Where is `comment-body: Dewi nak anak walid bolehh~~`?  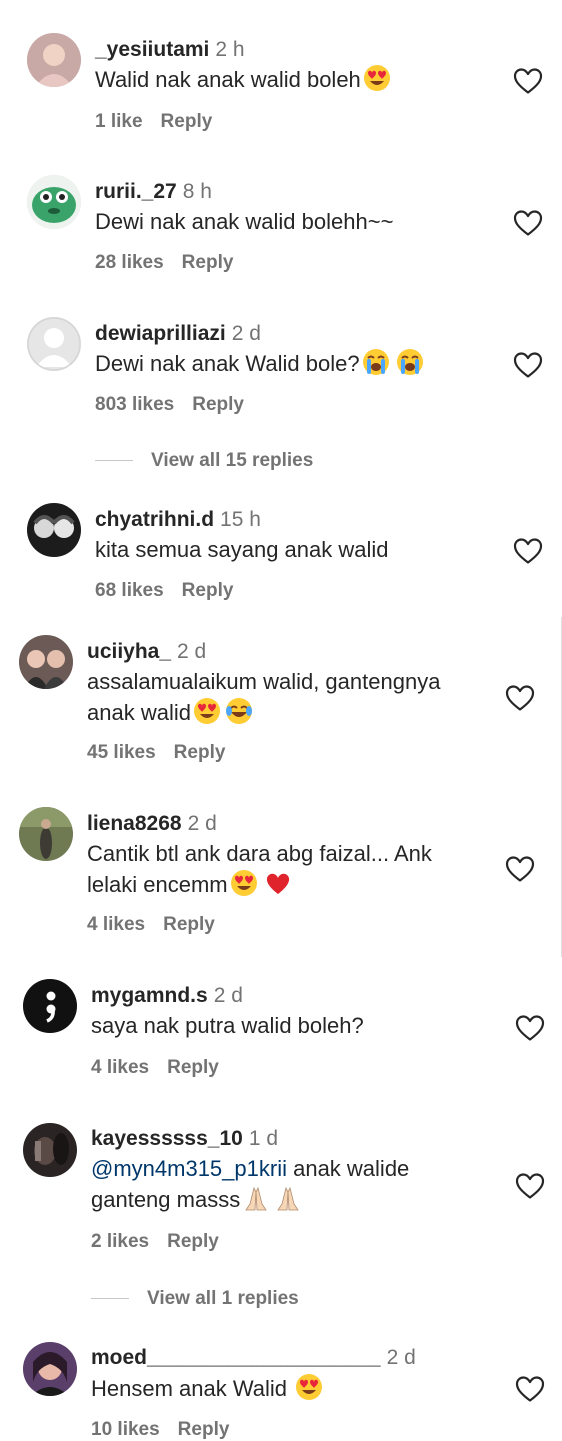
comment-body: Dewi nak anak walid bolehh~~ is located at coordinates (244, 221).